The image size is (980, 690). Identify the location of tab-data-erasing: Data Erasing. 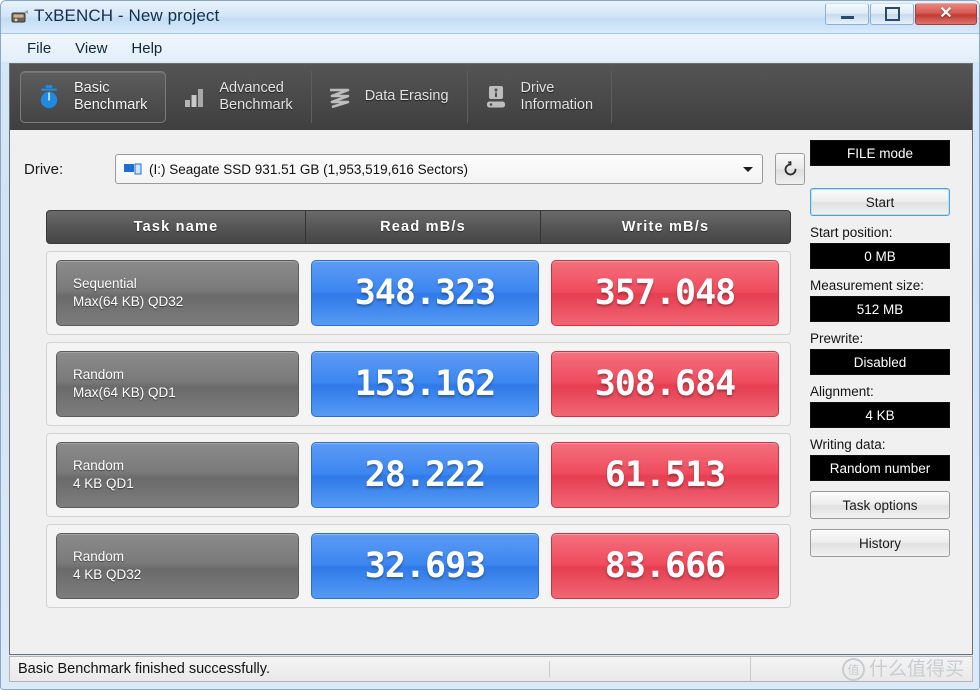
(390, 97).